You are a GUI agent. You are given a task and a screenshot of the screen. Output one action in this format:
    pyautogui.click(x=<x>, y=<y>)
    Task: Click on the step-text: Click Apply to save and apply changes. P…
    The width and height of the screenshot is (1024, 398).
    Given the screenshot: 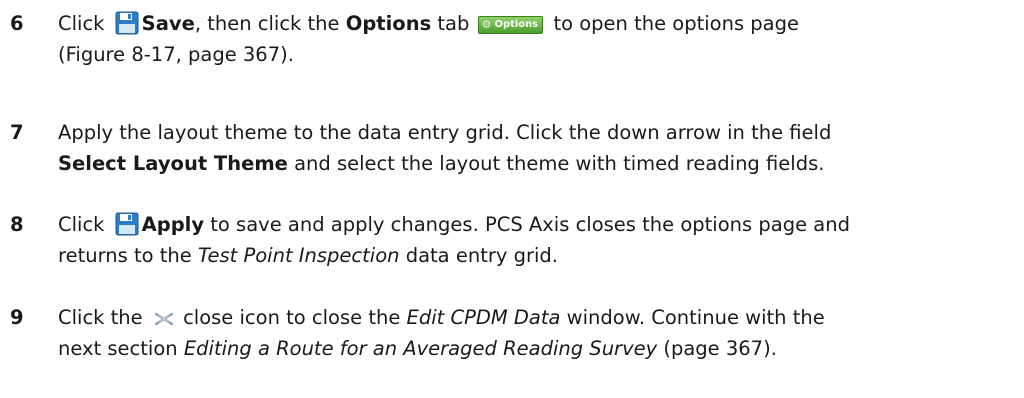 What is the action you would take?
    pyautogui.click(x=535, y=240)
    